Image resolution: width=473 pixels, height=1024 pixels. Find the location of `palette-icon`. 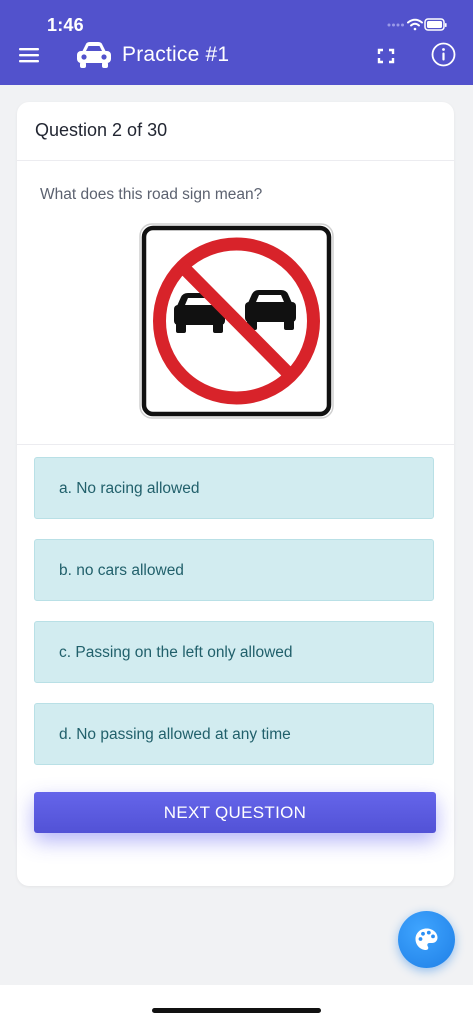

palette-icon is located at coordinates (426, 939).